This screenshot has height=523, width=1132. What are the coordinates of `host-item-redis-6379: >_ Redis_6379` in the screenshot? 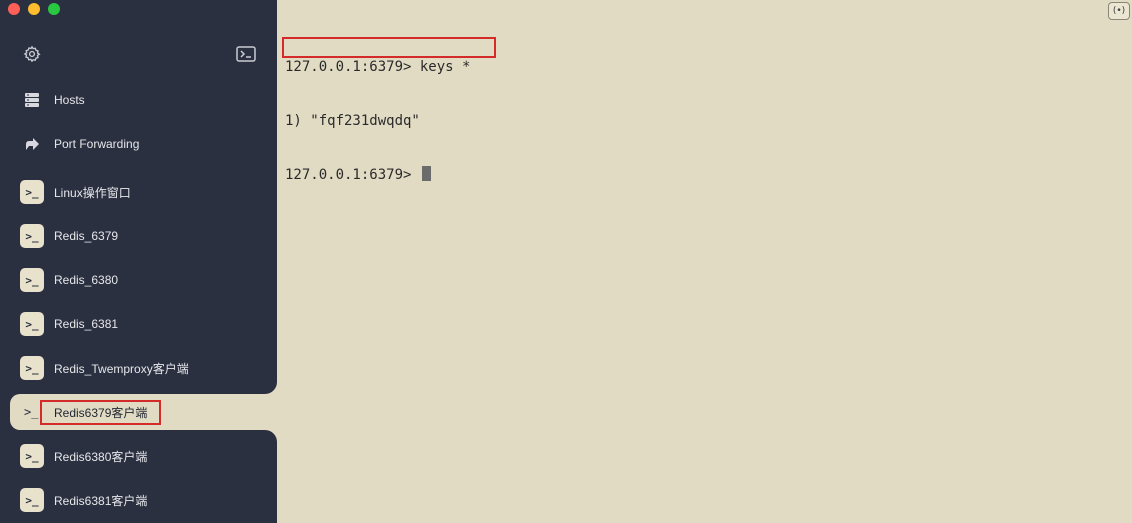 It's located at (138, 236).